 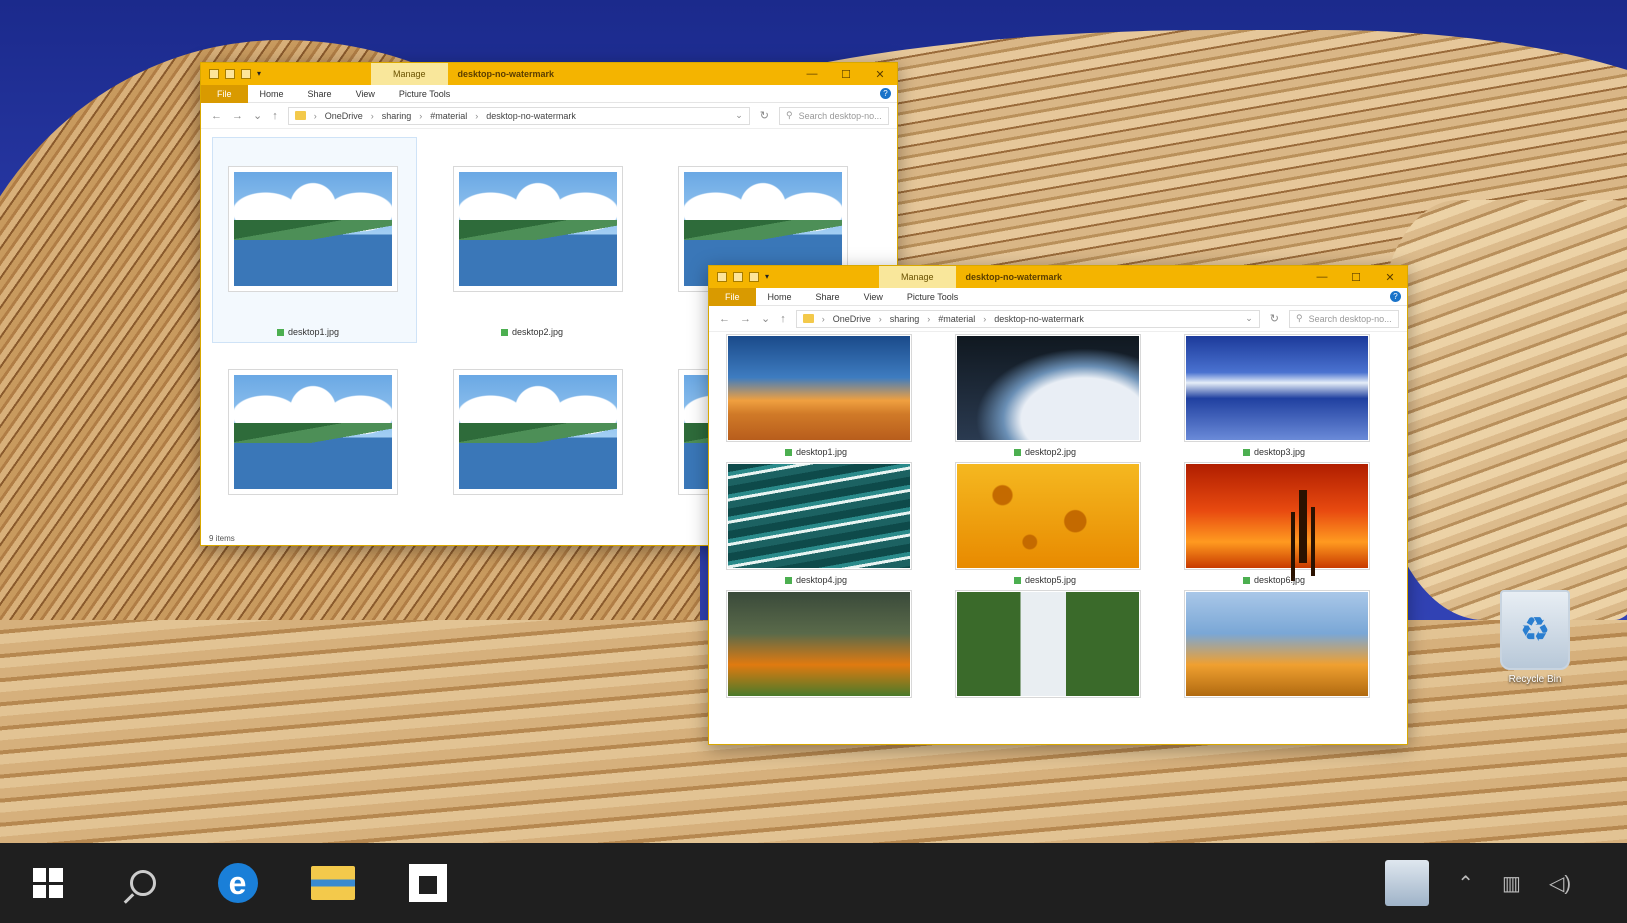 I want to click on recycle-bin-icon, so click(x=1535, y=630).